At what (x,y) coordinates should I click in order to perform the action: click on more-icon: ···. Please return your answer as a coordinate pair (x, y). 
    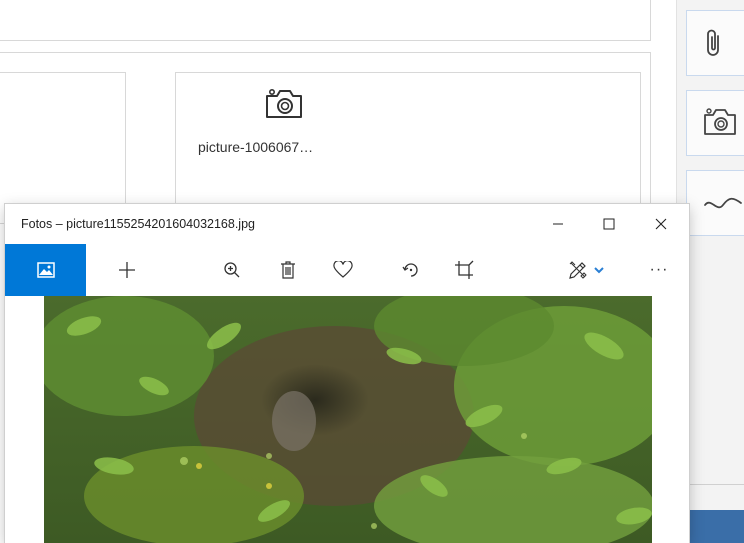
    Looking at the image, I should click on (659, 269).